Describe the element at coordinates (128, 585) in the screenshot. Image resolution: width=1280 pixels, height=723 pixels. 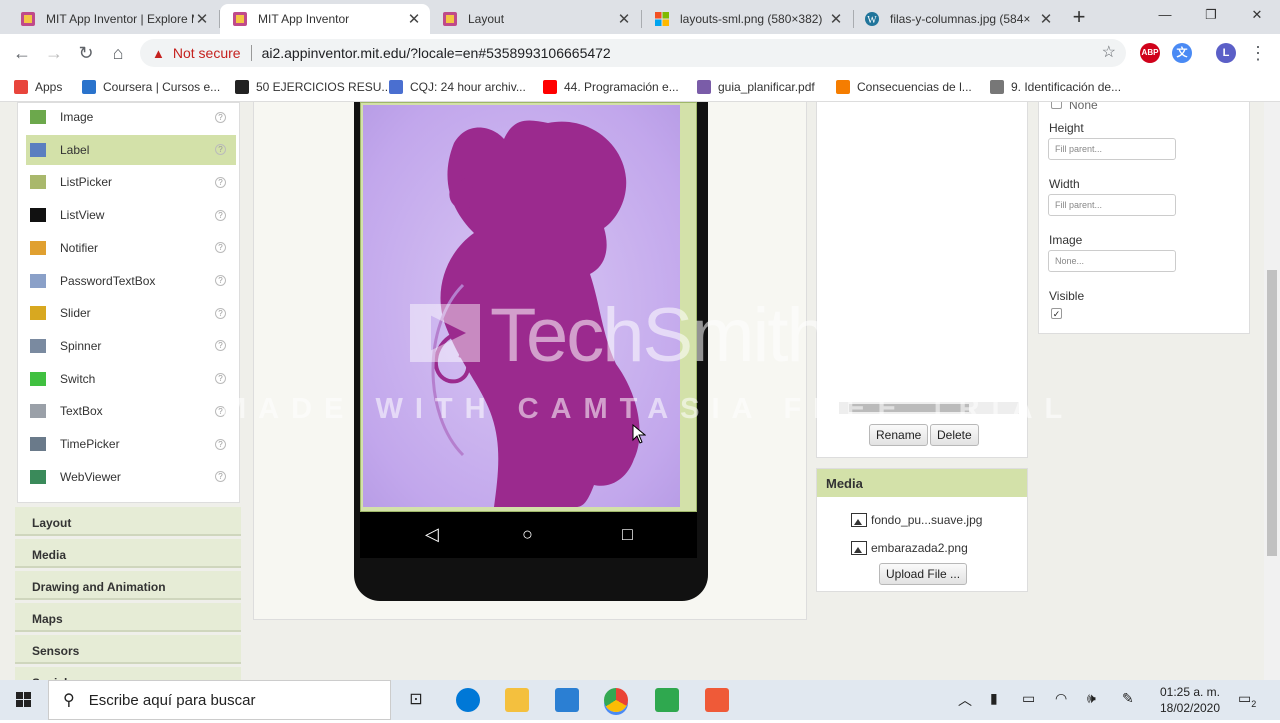
I see `palette-category-drawing-and-animation: Drawing and Animation` at that location.